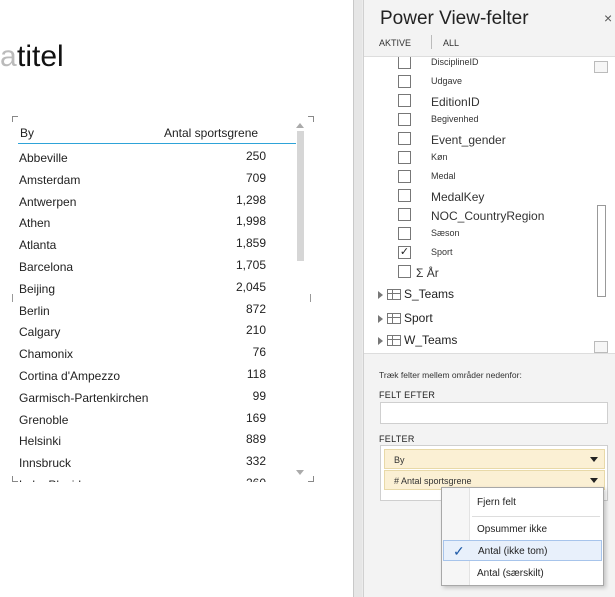  Describe the element at coordinates (37, 288) in the screenshot. I see `city-cell: Beijing` at that location.